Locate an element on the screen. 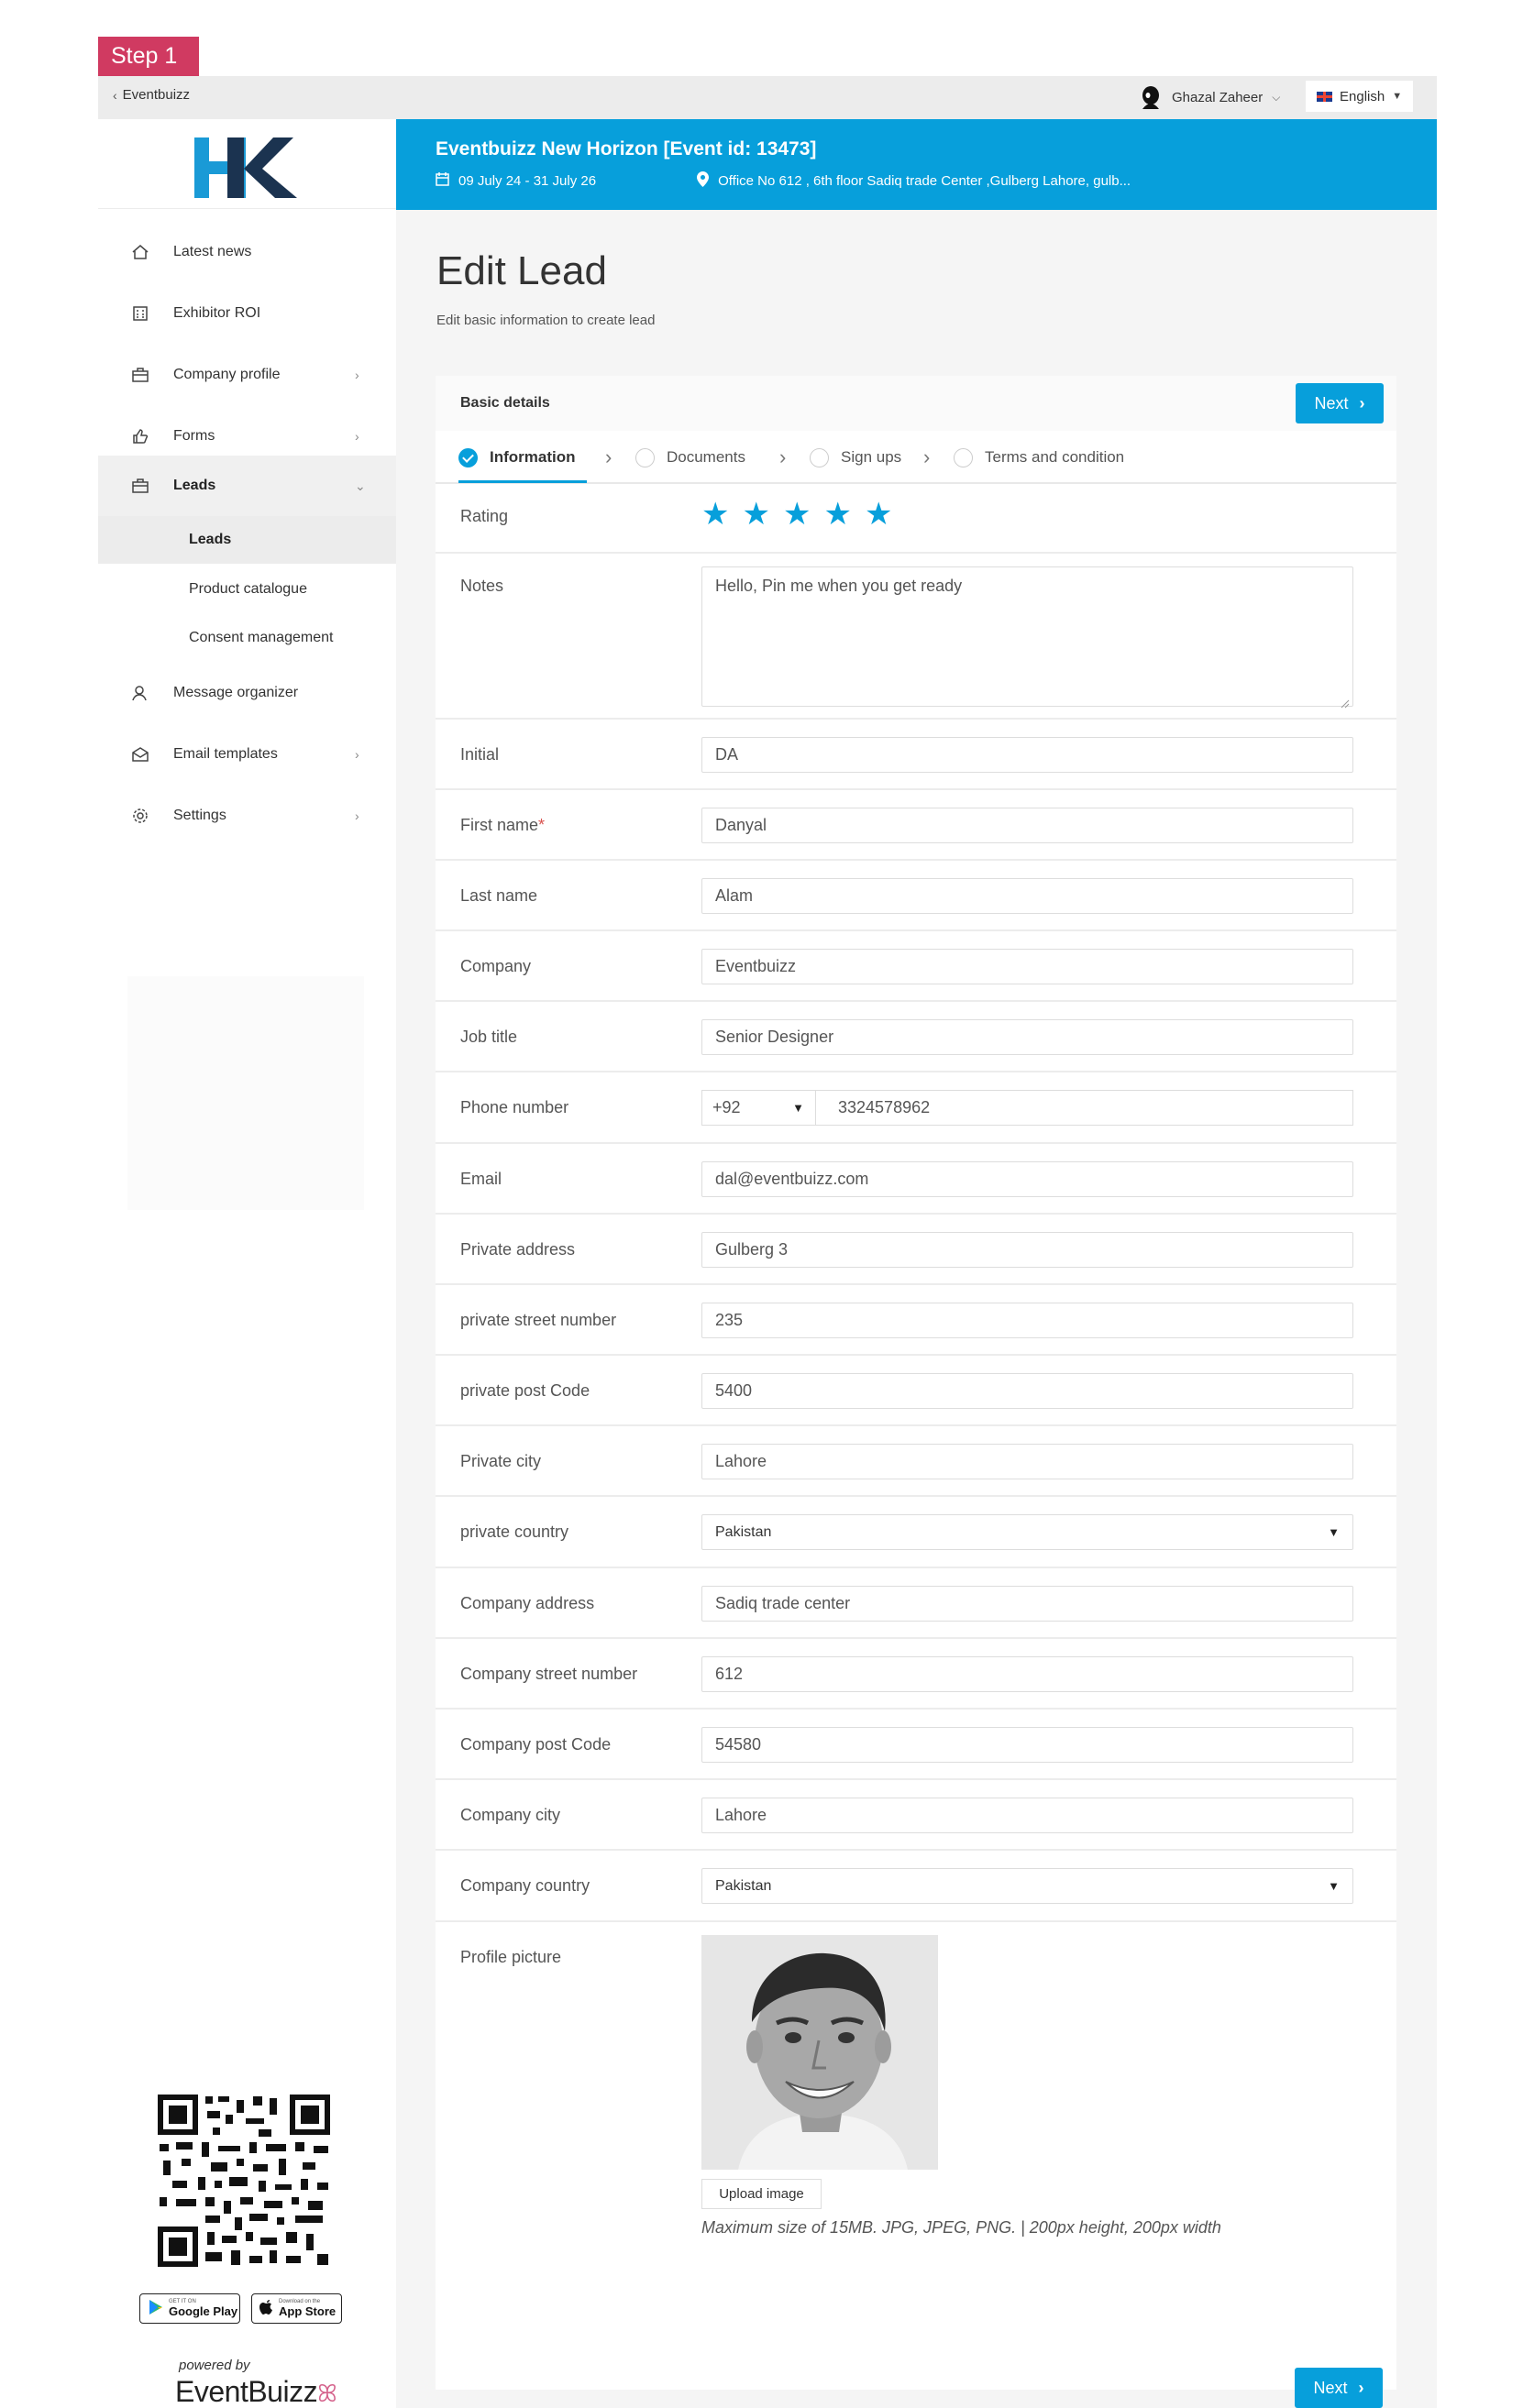 The height and width of the screenshot is (2408, 1534). private-street-label: private street number is located at coordinates (538, 1320).